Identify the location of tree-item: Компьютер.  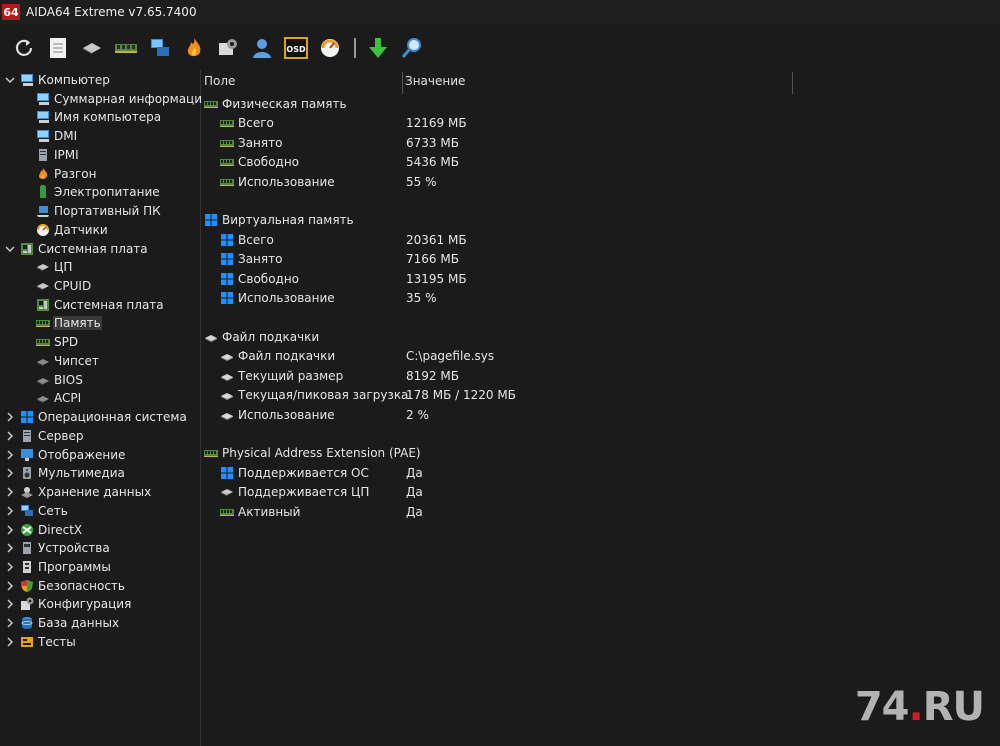
(57, 80).